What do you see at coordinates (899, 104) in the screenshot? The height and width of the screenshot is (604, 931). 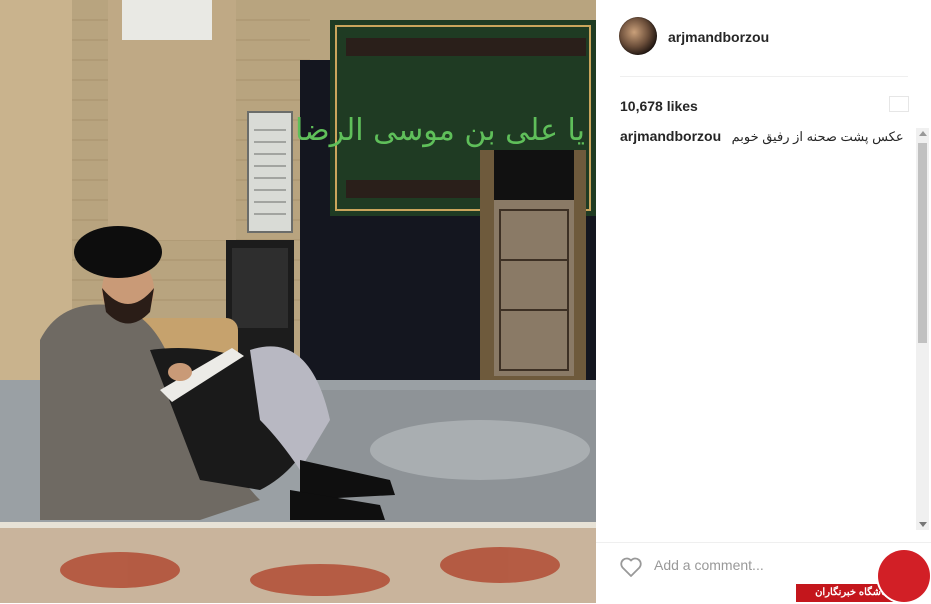 I see `bookmark-icon` at bounding box center [899, 104].